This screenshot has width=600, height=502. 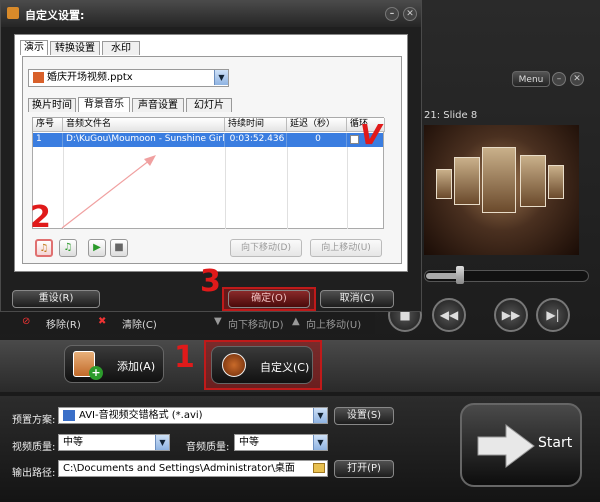 What do you see at coordinates (119, 248) in the screenshot?
I see `stop-icon: ■` at bounding box center [119, 248].